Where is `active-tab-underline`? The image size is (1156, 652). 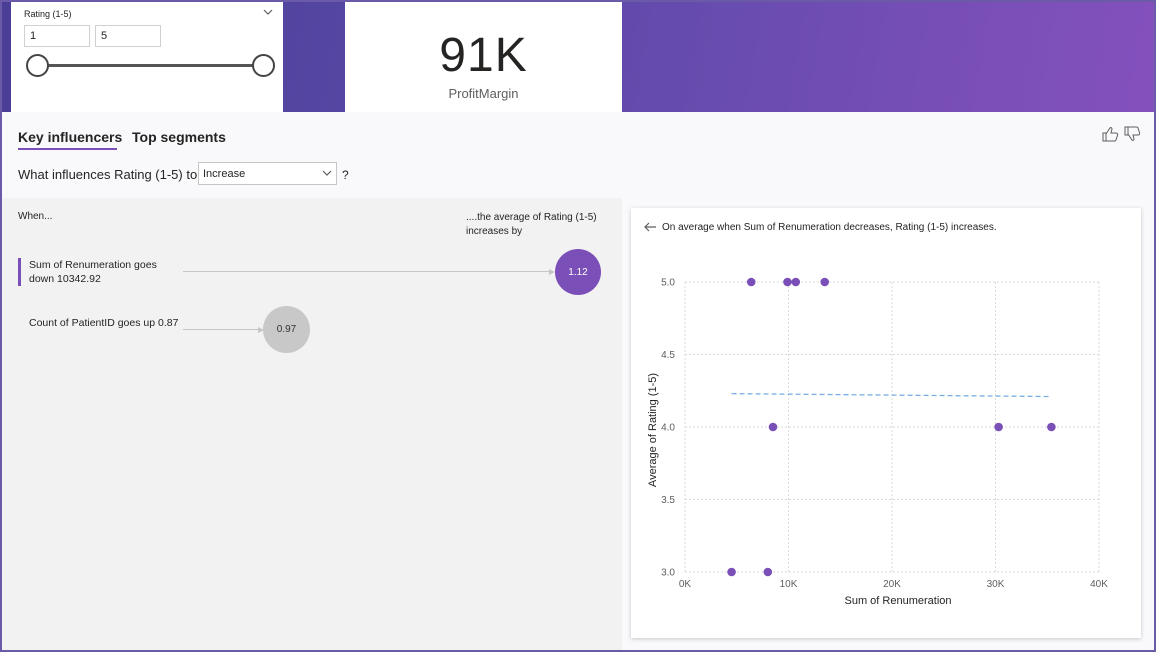 active-tab-underline is located at coordinates (67, 149).